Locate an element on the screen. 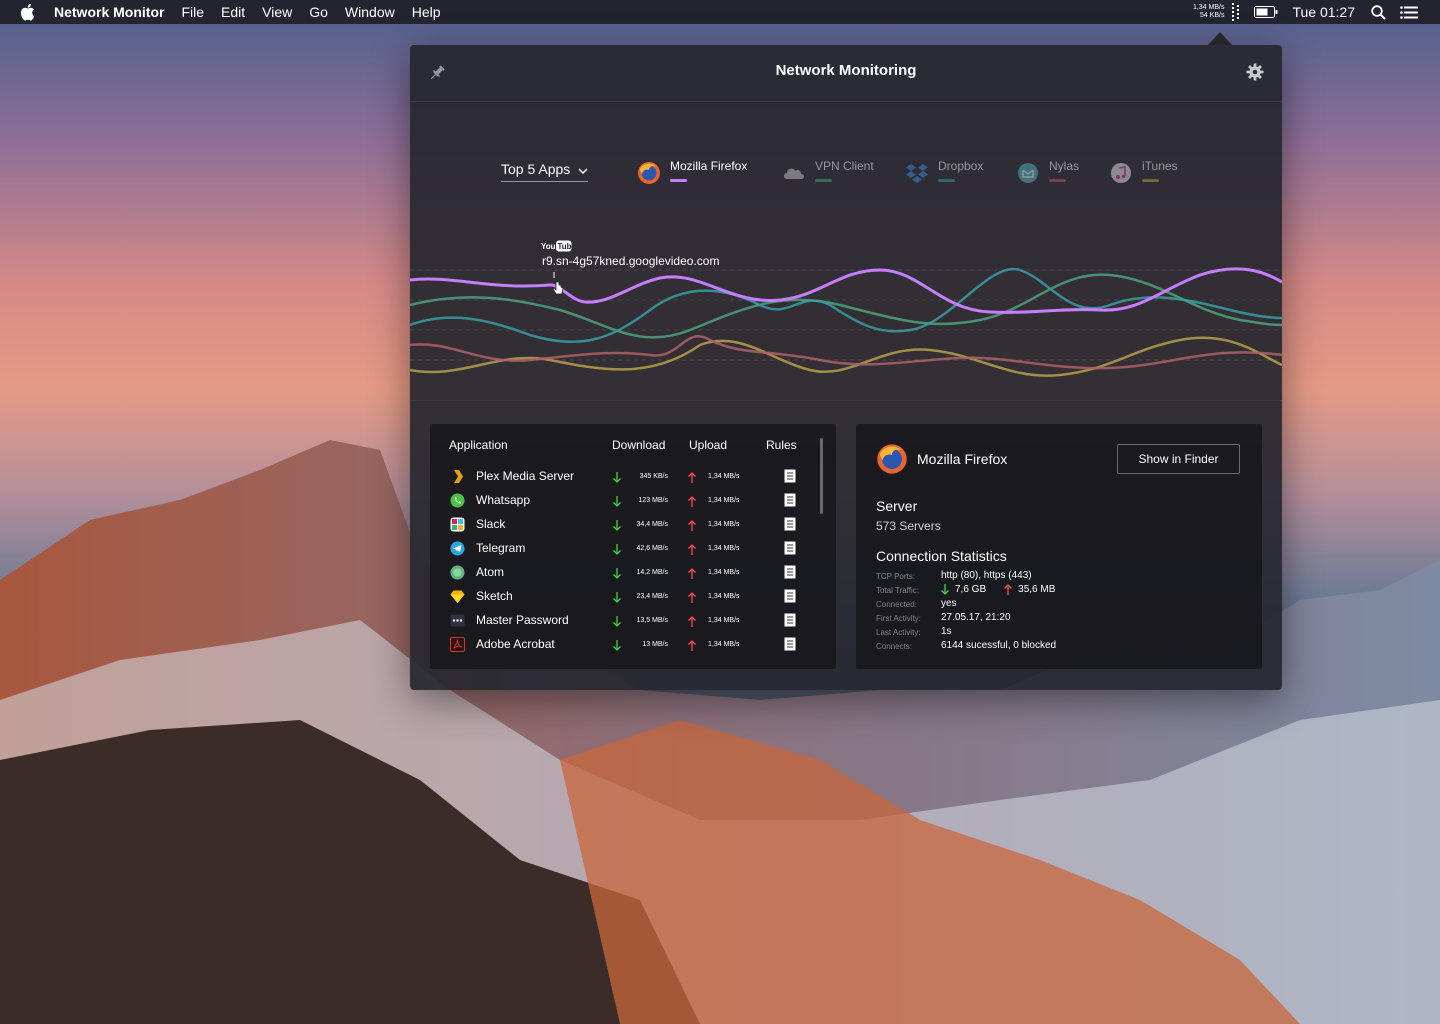  table-row: Atom 14,2 MB/s 1,34 MB/s is located at coordinates (633, 573).